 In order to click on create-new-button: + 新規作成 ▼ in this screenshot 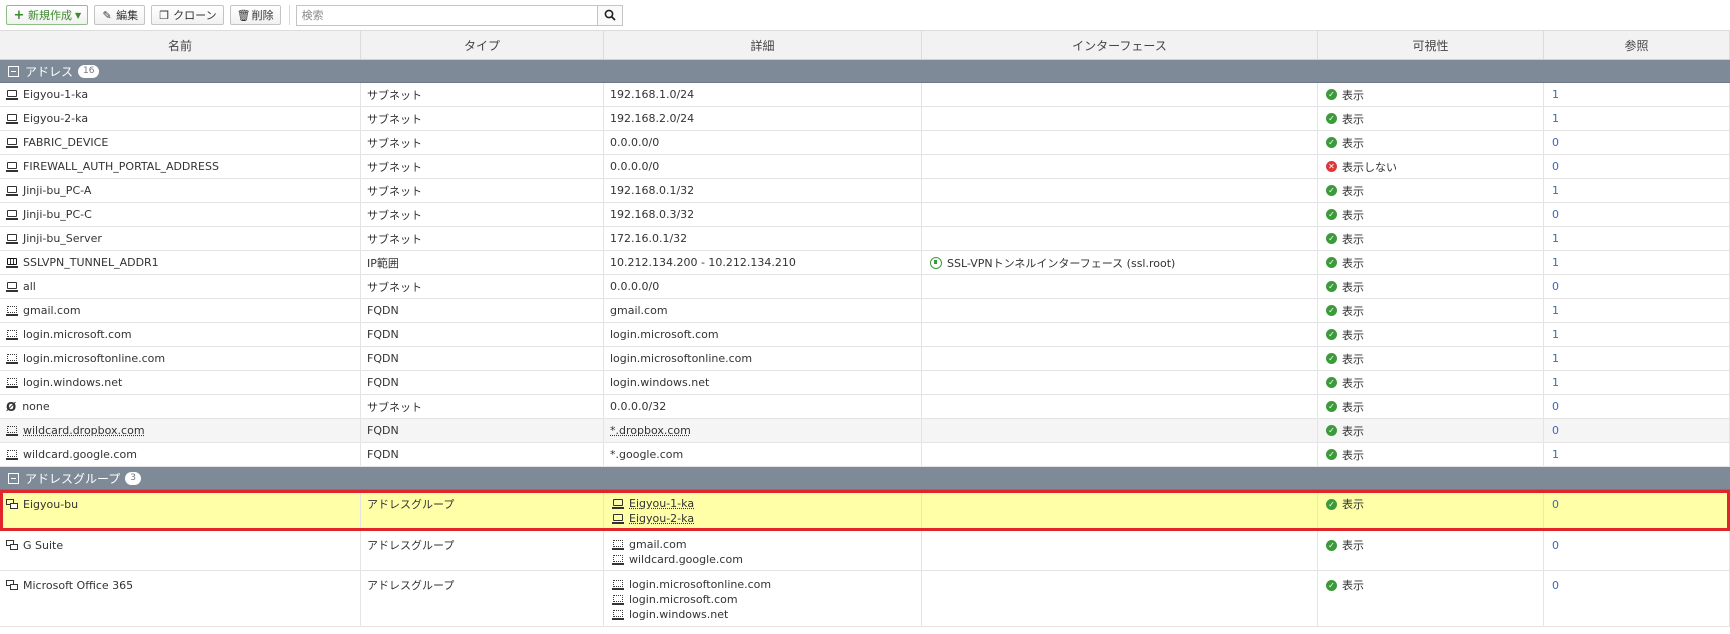, I will do `click(47, 15)`.